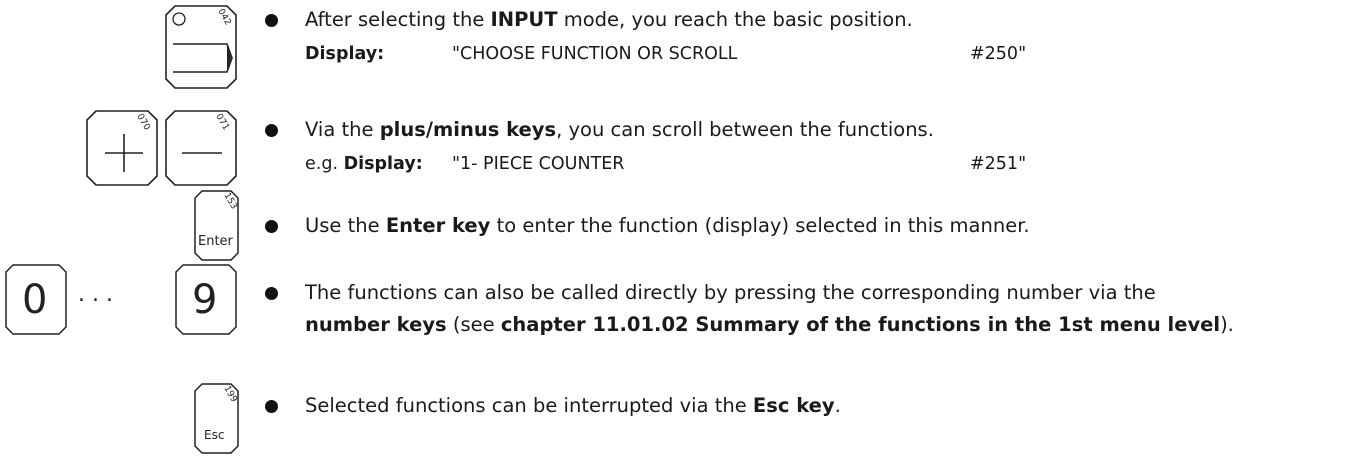 The width and height of the screenshot is (1365, 467). Describe the element at coordinates (998, 164) in the screenshot. I see `item-2-display-code: #251"` at that location.